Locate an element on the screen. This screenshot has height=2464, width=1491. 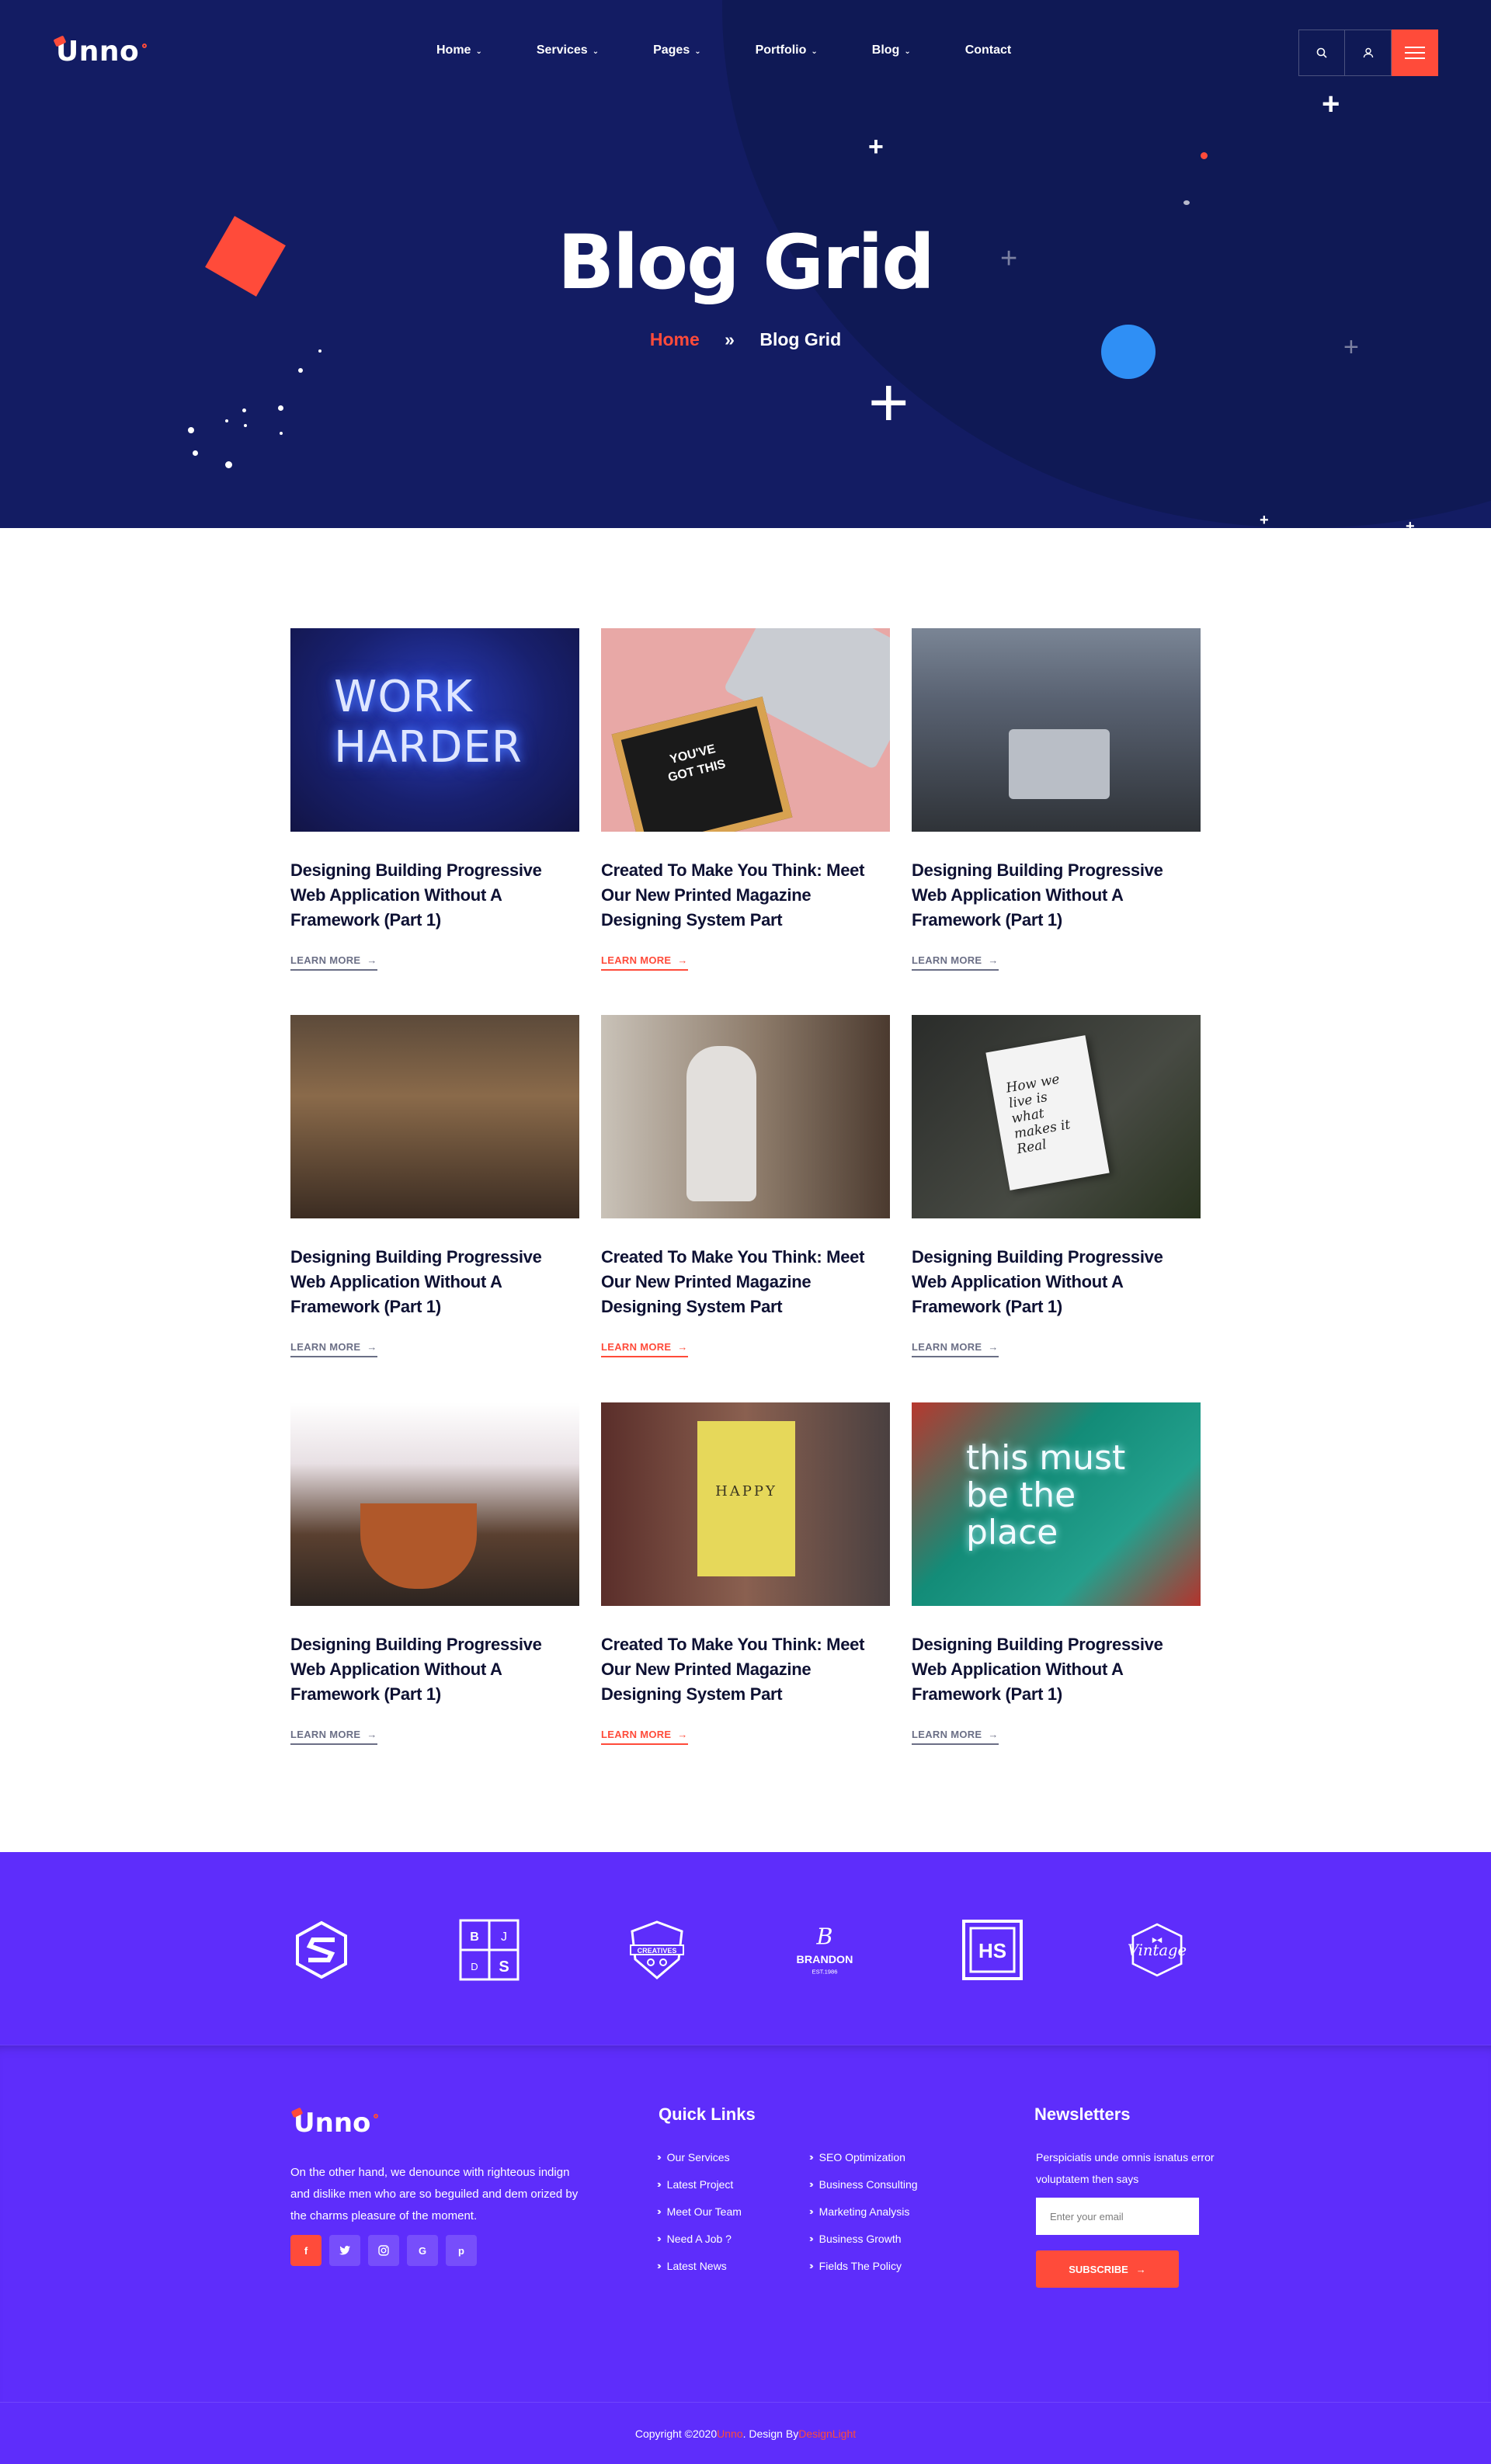
svg-text: Vintage is located at coordinates (1157, 1950).